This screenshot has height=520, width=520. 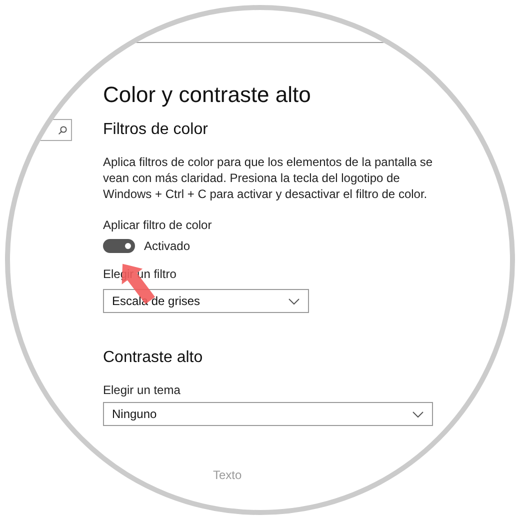 I want to click on page-title: Color y contraste alto, so click(x=207, y=95).